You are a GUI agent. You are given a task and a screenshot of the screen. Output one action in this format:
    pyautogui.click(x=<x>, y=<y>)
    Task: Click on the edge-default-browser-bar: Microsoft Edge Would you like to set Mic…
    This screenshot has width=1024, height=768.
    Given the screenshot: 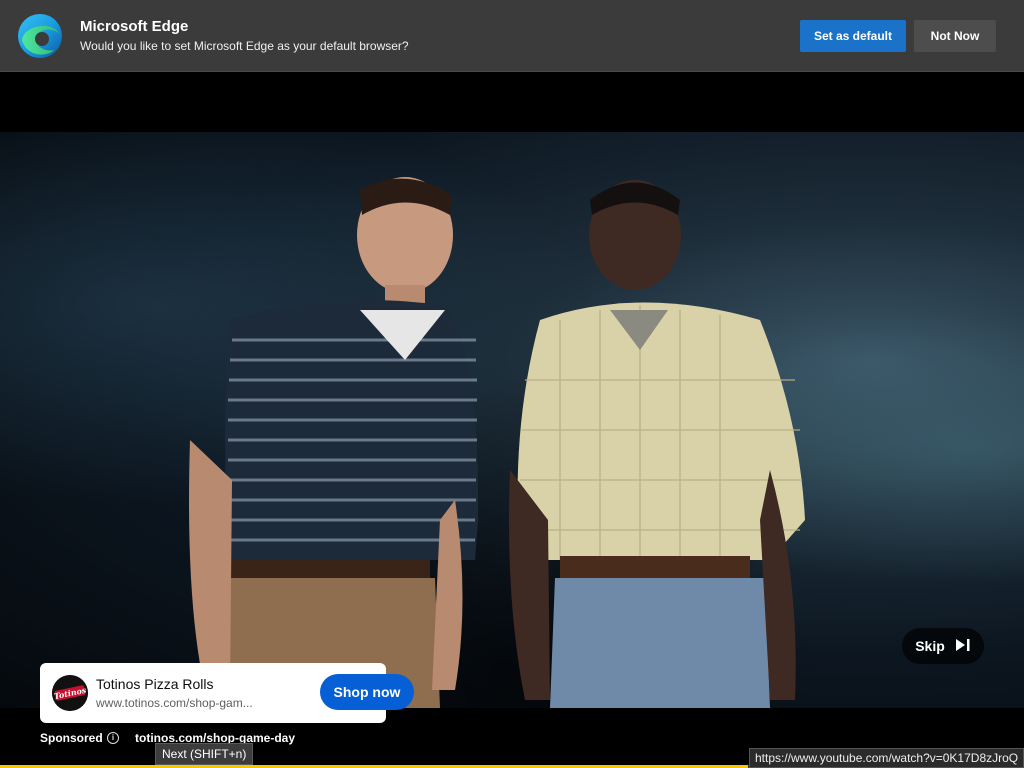 What is the action you would take?
    pyautogui.click(x=512, y=36)
    